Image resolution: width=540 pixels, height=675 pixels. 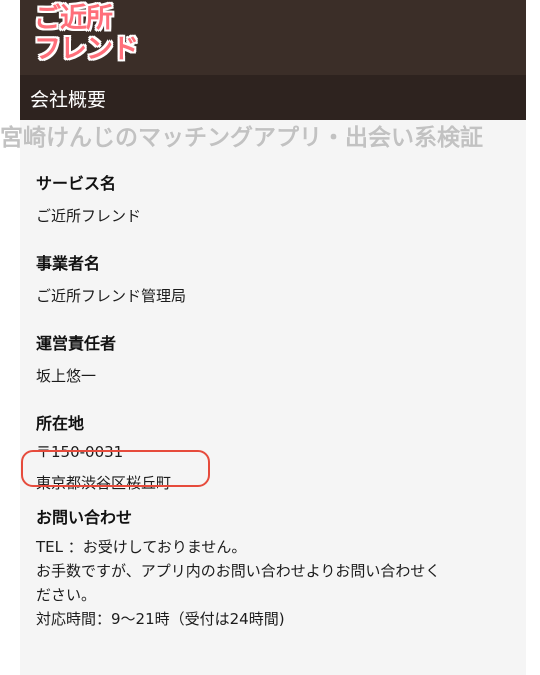 I want to click on manager-heading: 運営責任者, so click(x=76, y=343).